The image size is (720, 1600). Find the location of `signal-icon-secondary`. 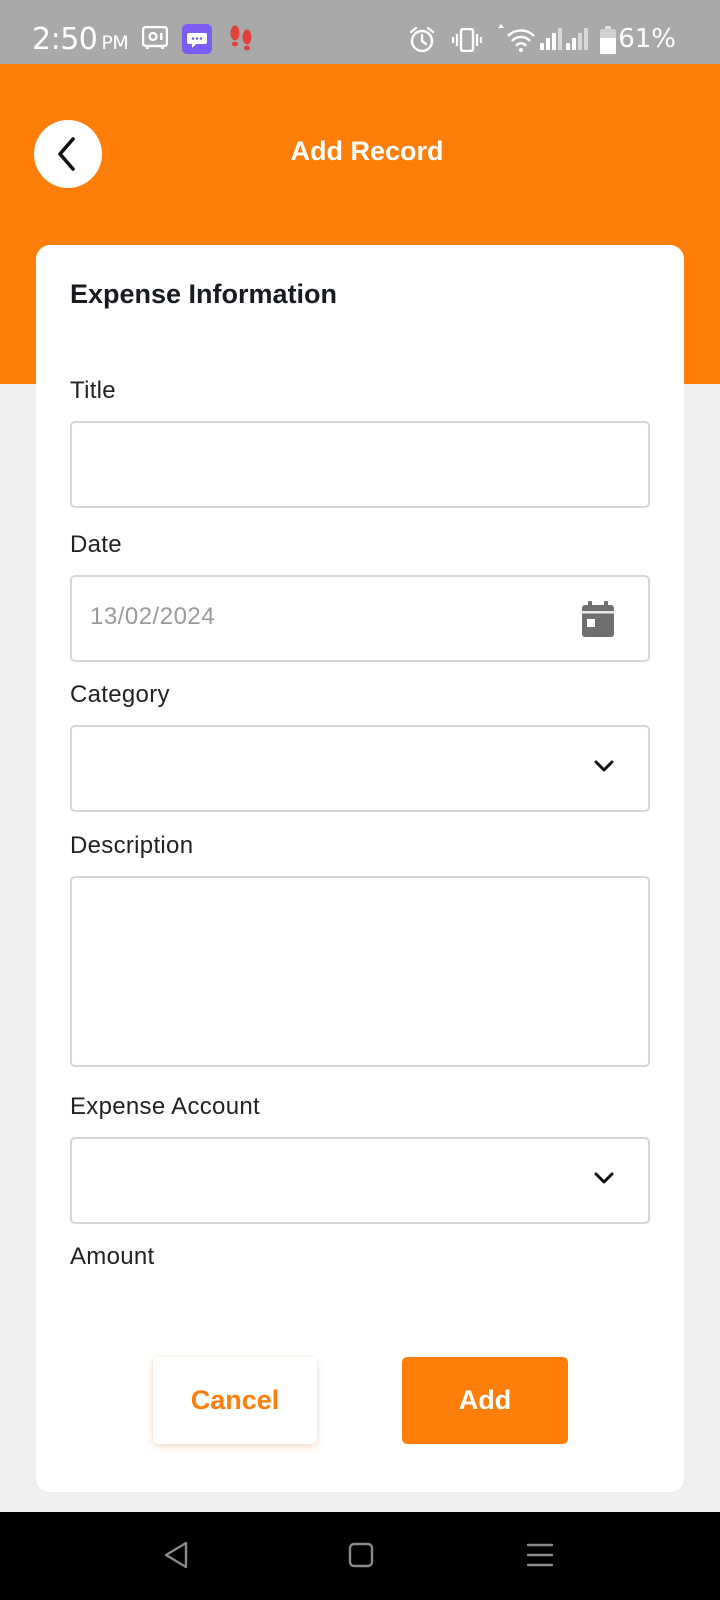

signal-icon-secondary is located at coordinates (577, 39).